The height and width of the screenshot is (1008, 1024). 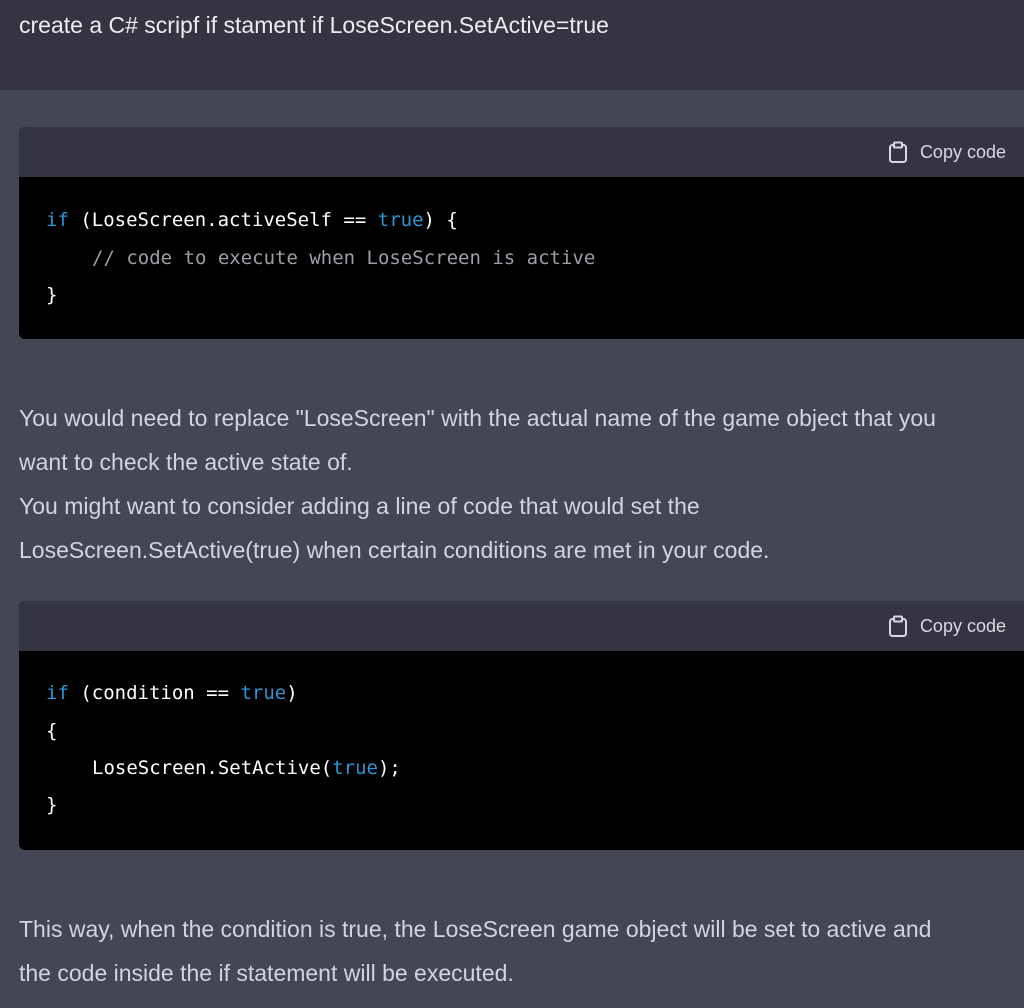 What do you see at coordinates (246, 768) in the screenshot?
I see `code-line: LoseScreen.SetActive(true);` at bounding box center [246, 768].